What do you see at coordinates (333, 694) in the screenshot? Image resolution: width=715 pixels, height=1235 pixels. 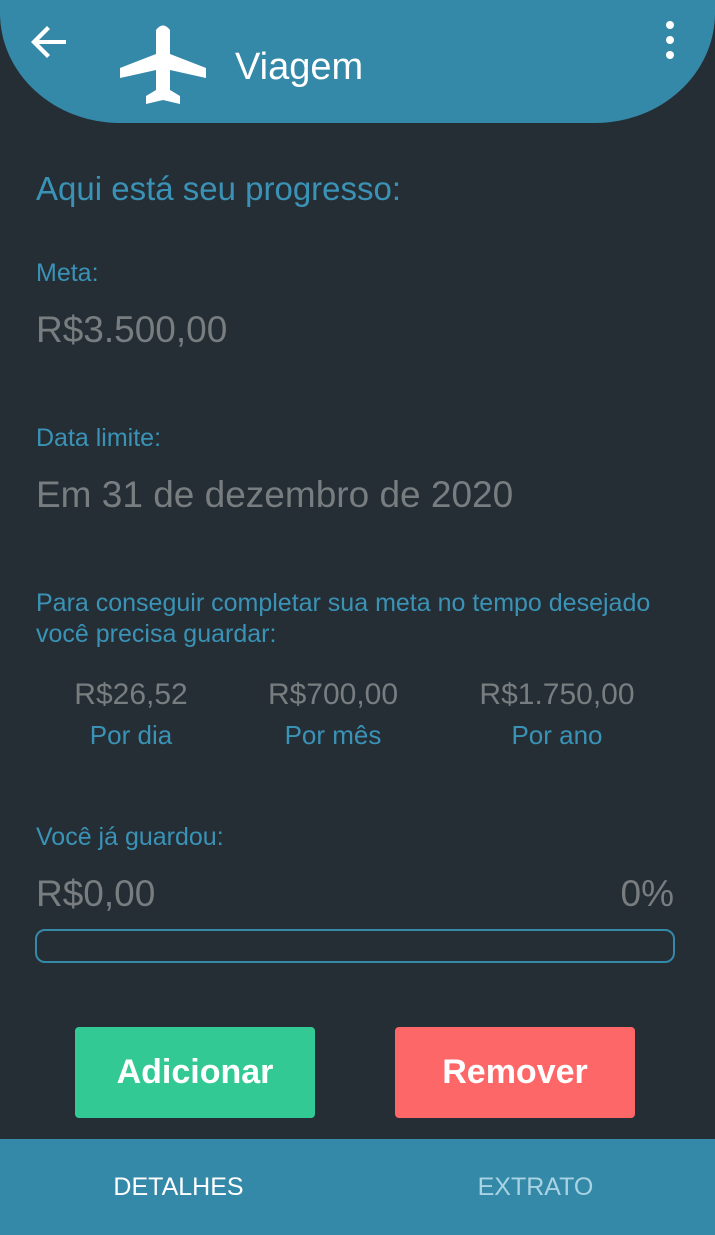 I see `savings-per-month-value: R$700,00` at bounding box center [333, 694].